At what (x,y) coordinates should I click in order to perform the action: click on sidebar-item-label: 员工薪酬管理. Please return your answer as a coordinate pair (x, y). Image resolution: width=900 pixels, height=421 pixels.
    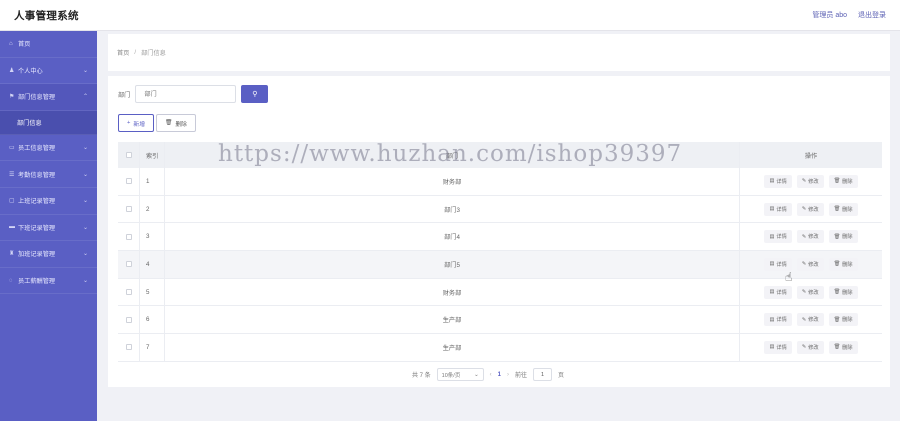
    Looking at the image, I should click on (37, 282).